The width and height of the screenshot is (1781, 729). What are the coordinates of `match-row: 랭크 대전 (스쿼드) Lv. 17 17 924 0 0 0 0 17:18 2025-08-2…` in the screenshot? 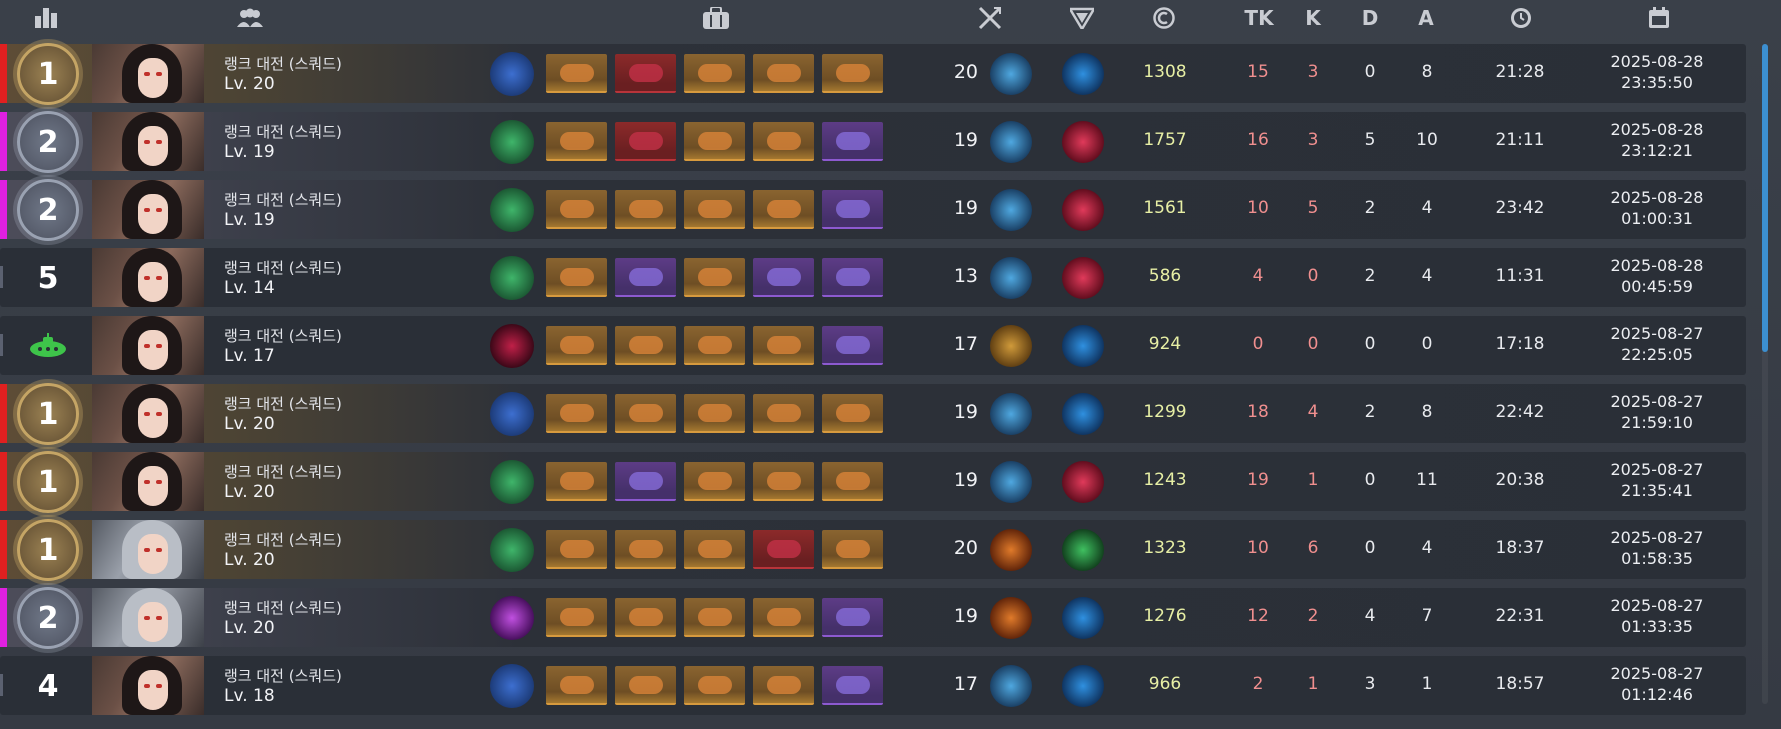 It's located at (873, 345).